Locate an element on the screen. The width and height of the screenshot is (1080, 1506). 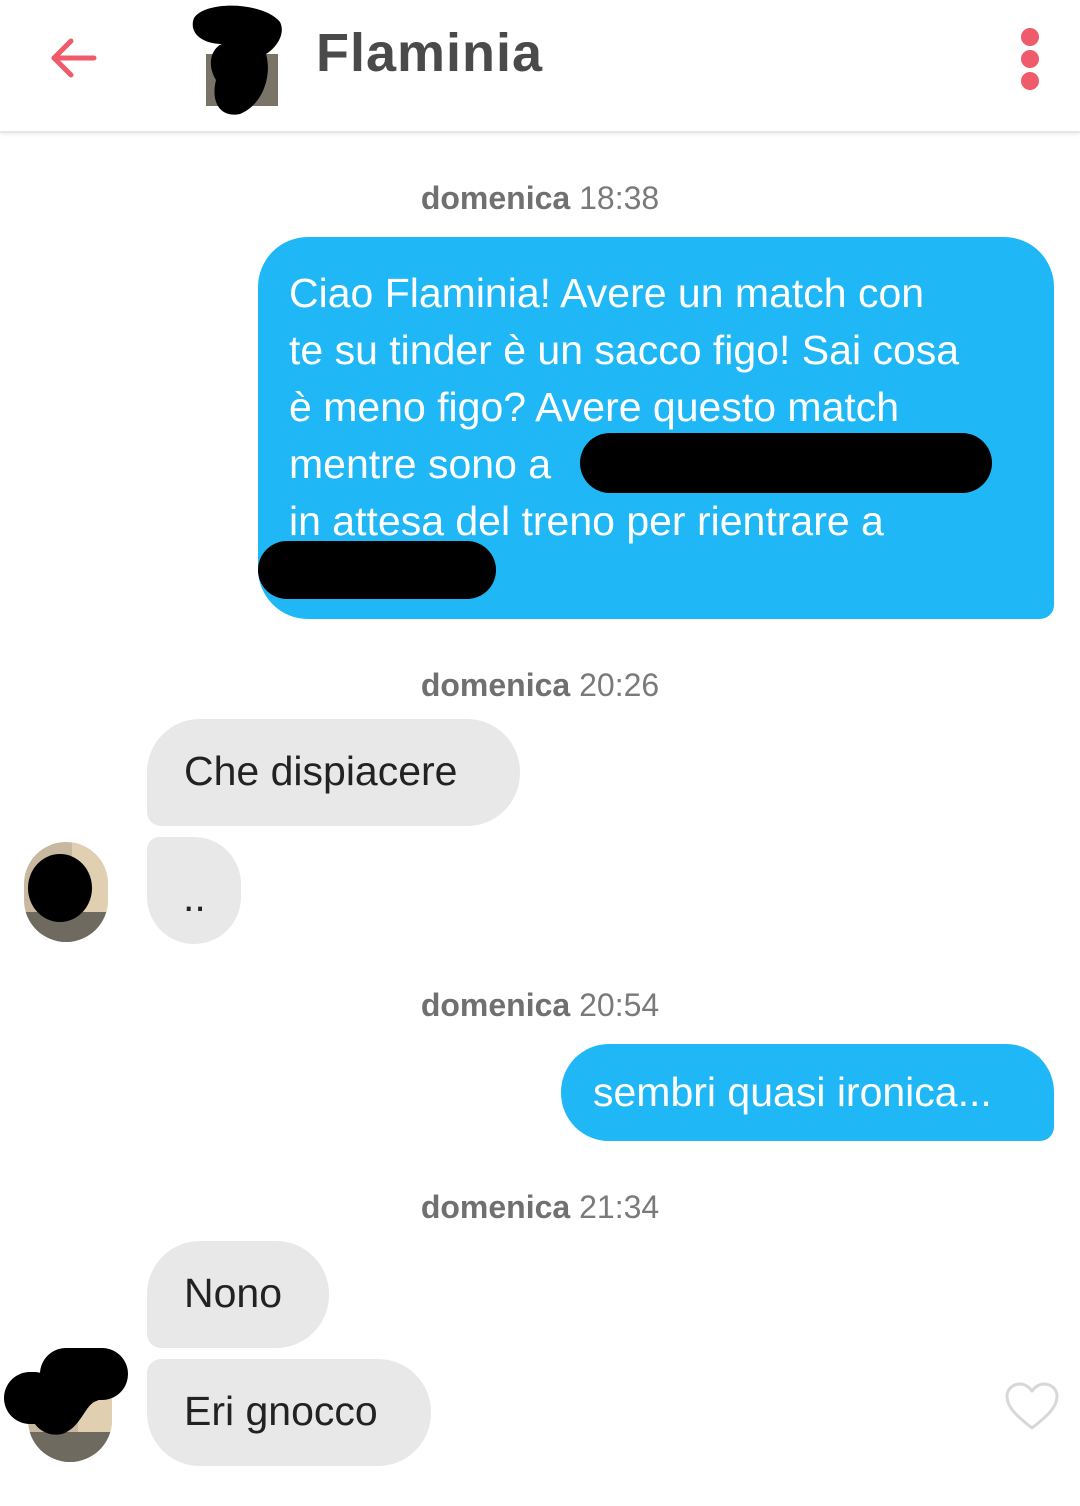
received-message-bubble: Che dispiacere is located at coordinates (333, 772).